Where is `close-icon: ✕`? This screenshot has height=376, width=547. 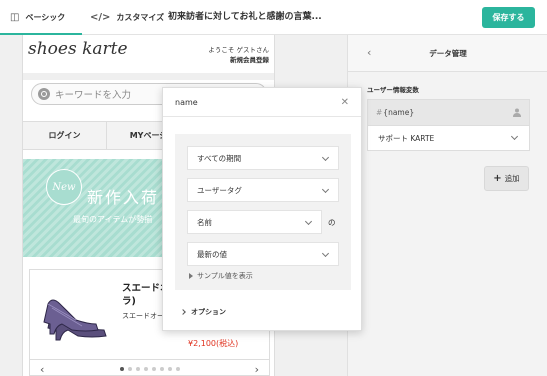
close-icon: ✕ is located at coordinates (345, 102).